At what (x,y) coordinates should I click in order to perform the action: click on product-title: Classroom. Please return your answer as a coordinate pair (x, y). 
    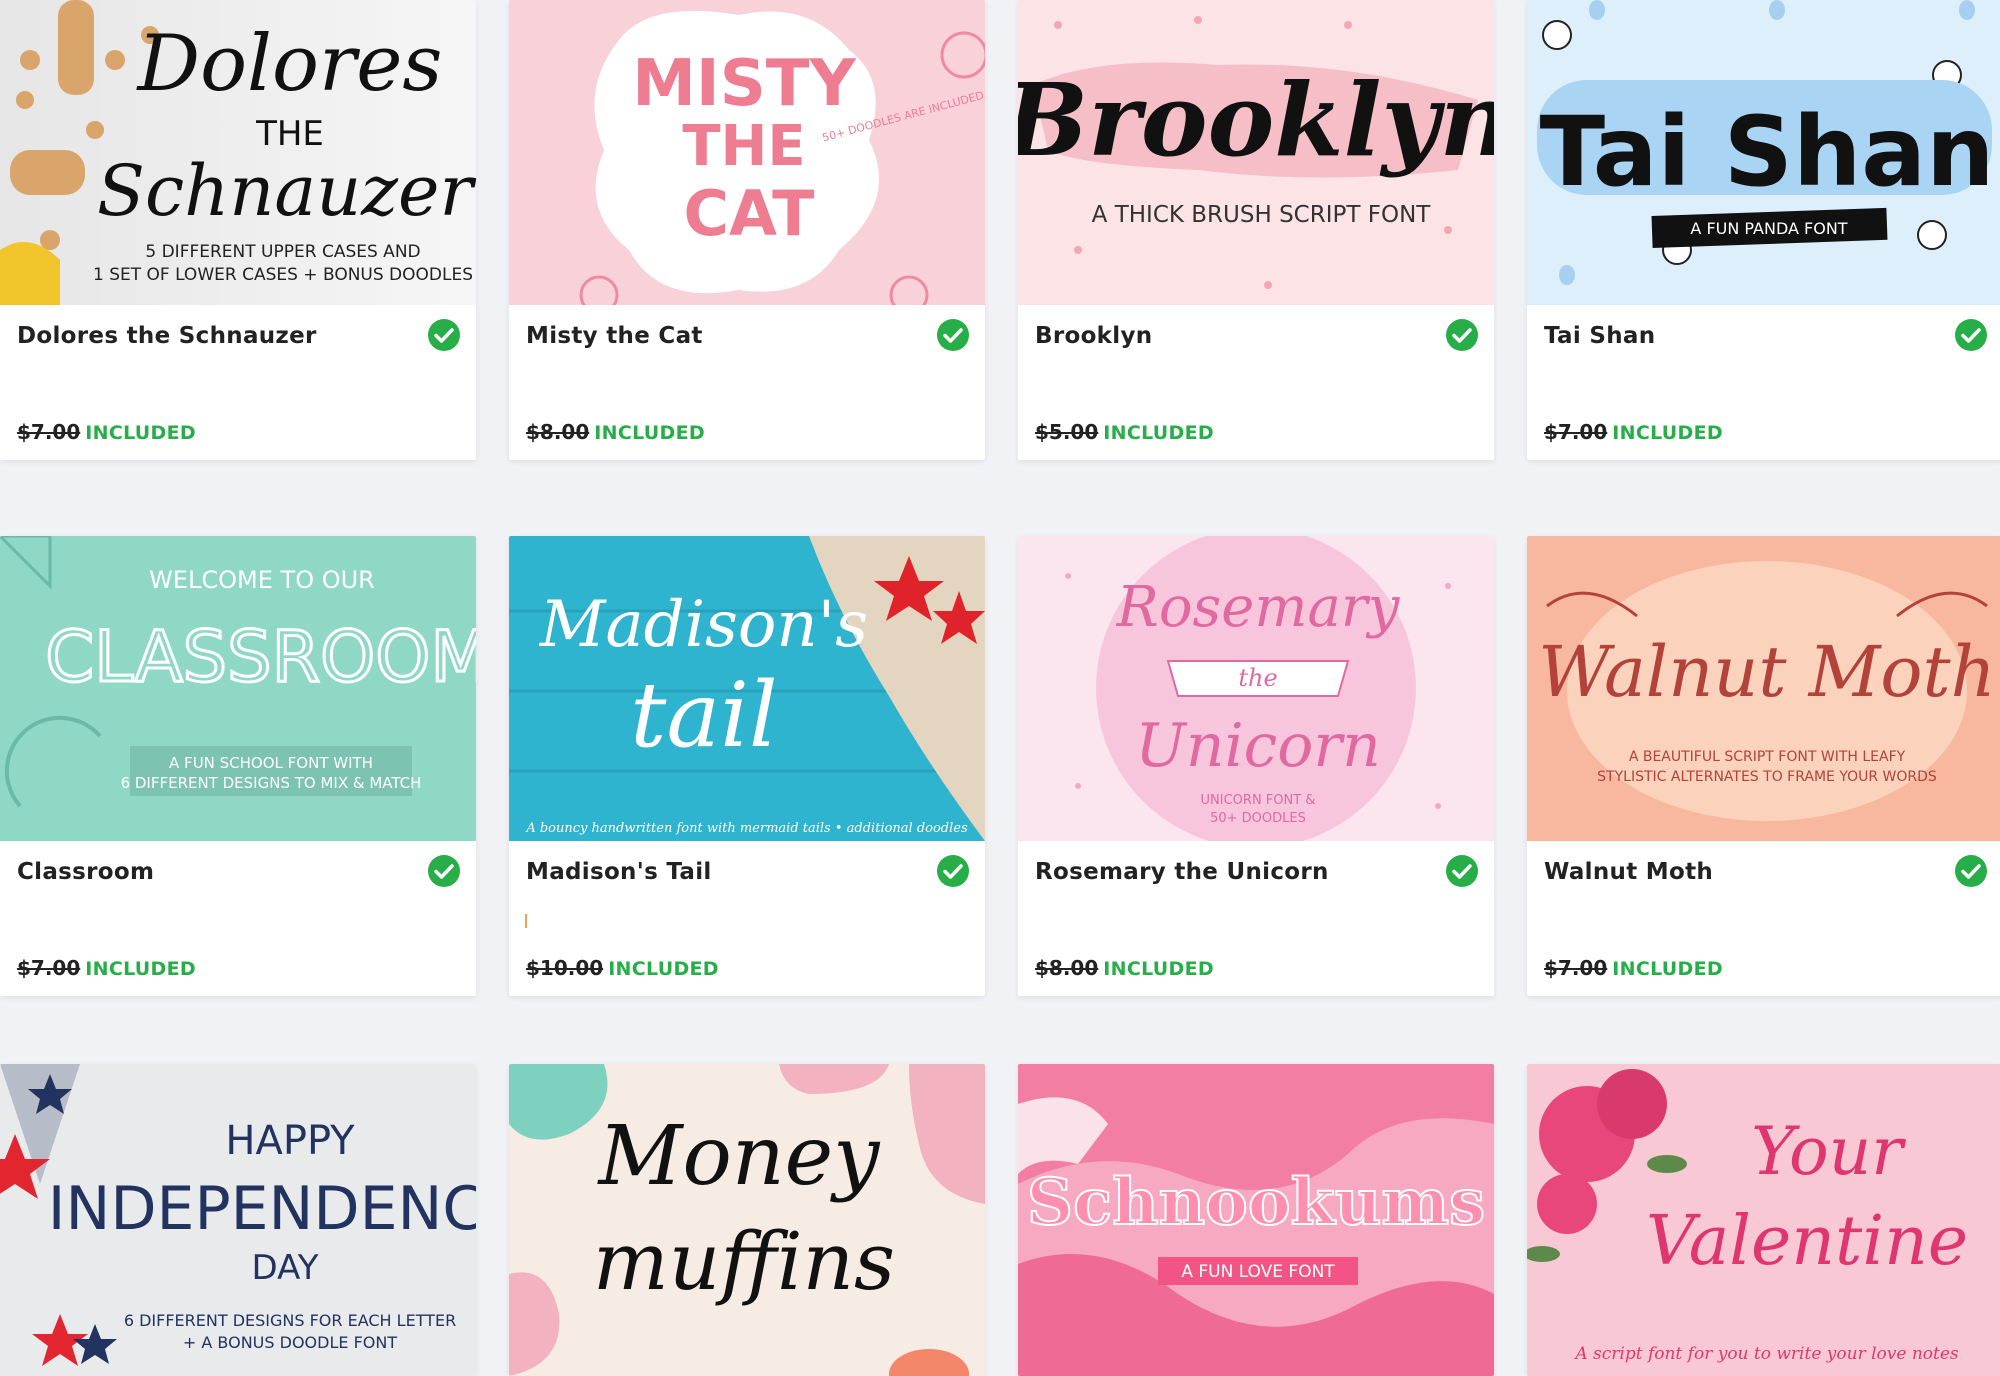
    Looking at the image, I should click on (85, 872).